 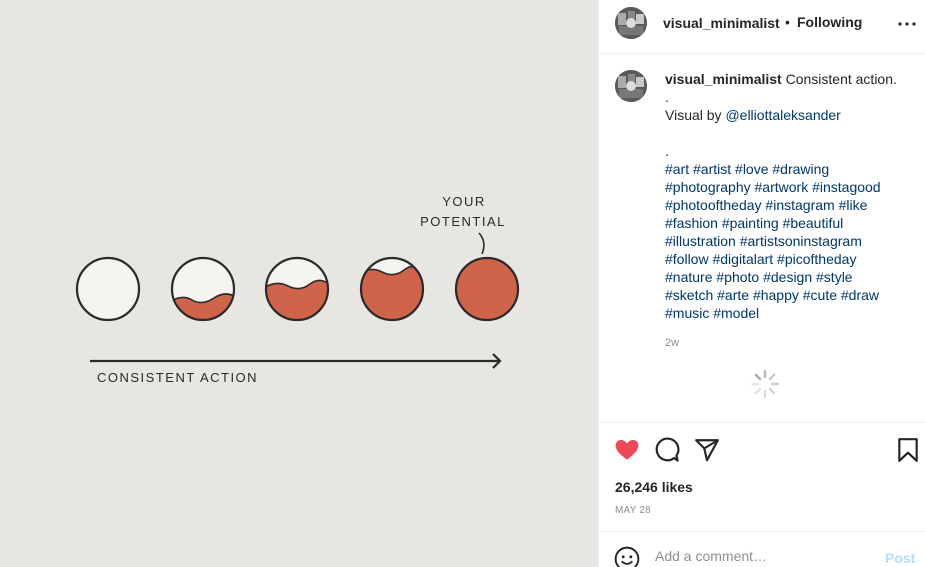 I want to click on circle-full, so click(x=487, y=289).